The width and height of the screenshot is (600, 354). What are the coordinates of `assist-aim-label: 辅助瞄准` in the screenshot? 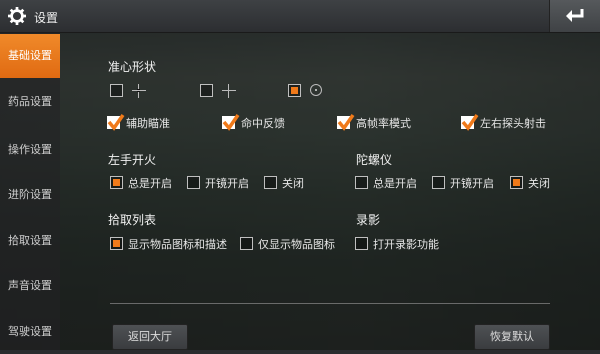 It's located at (148, 123).